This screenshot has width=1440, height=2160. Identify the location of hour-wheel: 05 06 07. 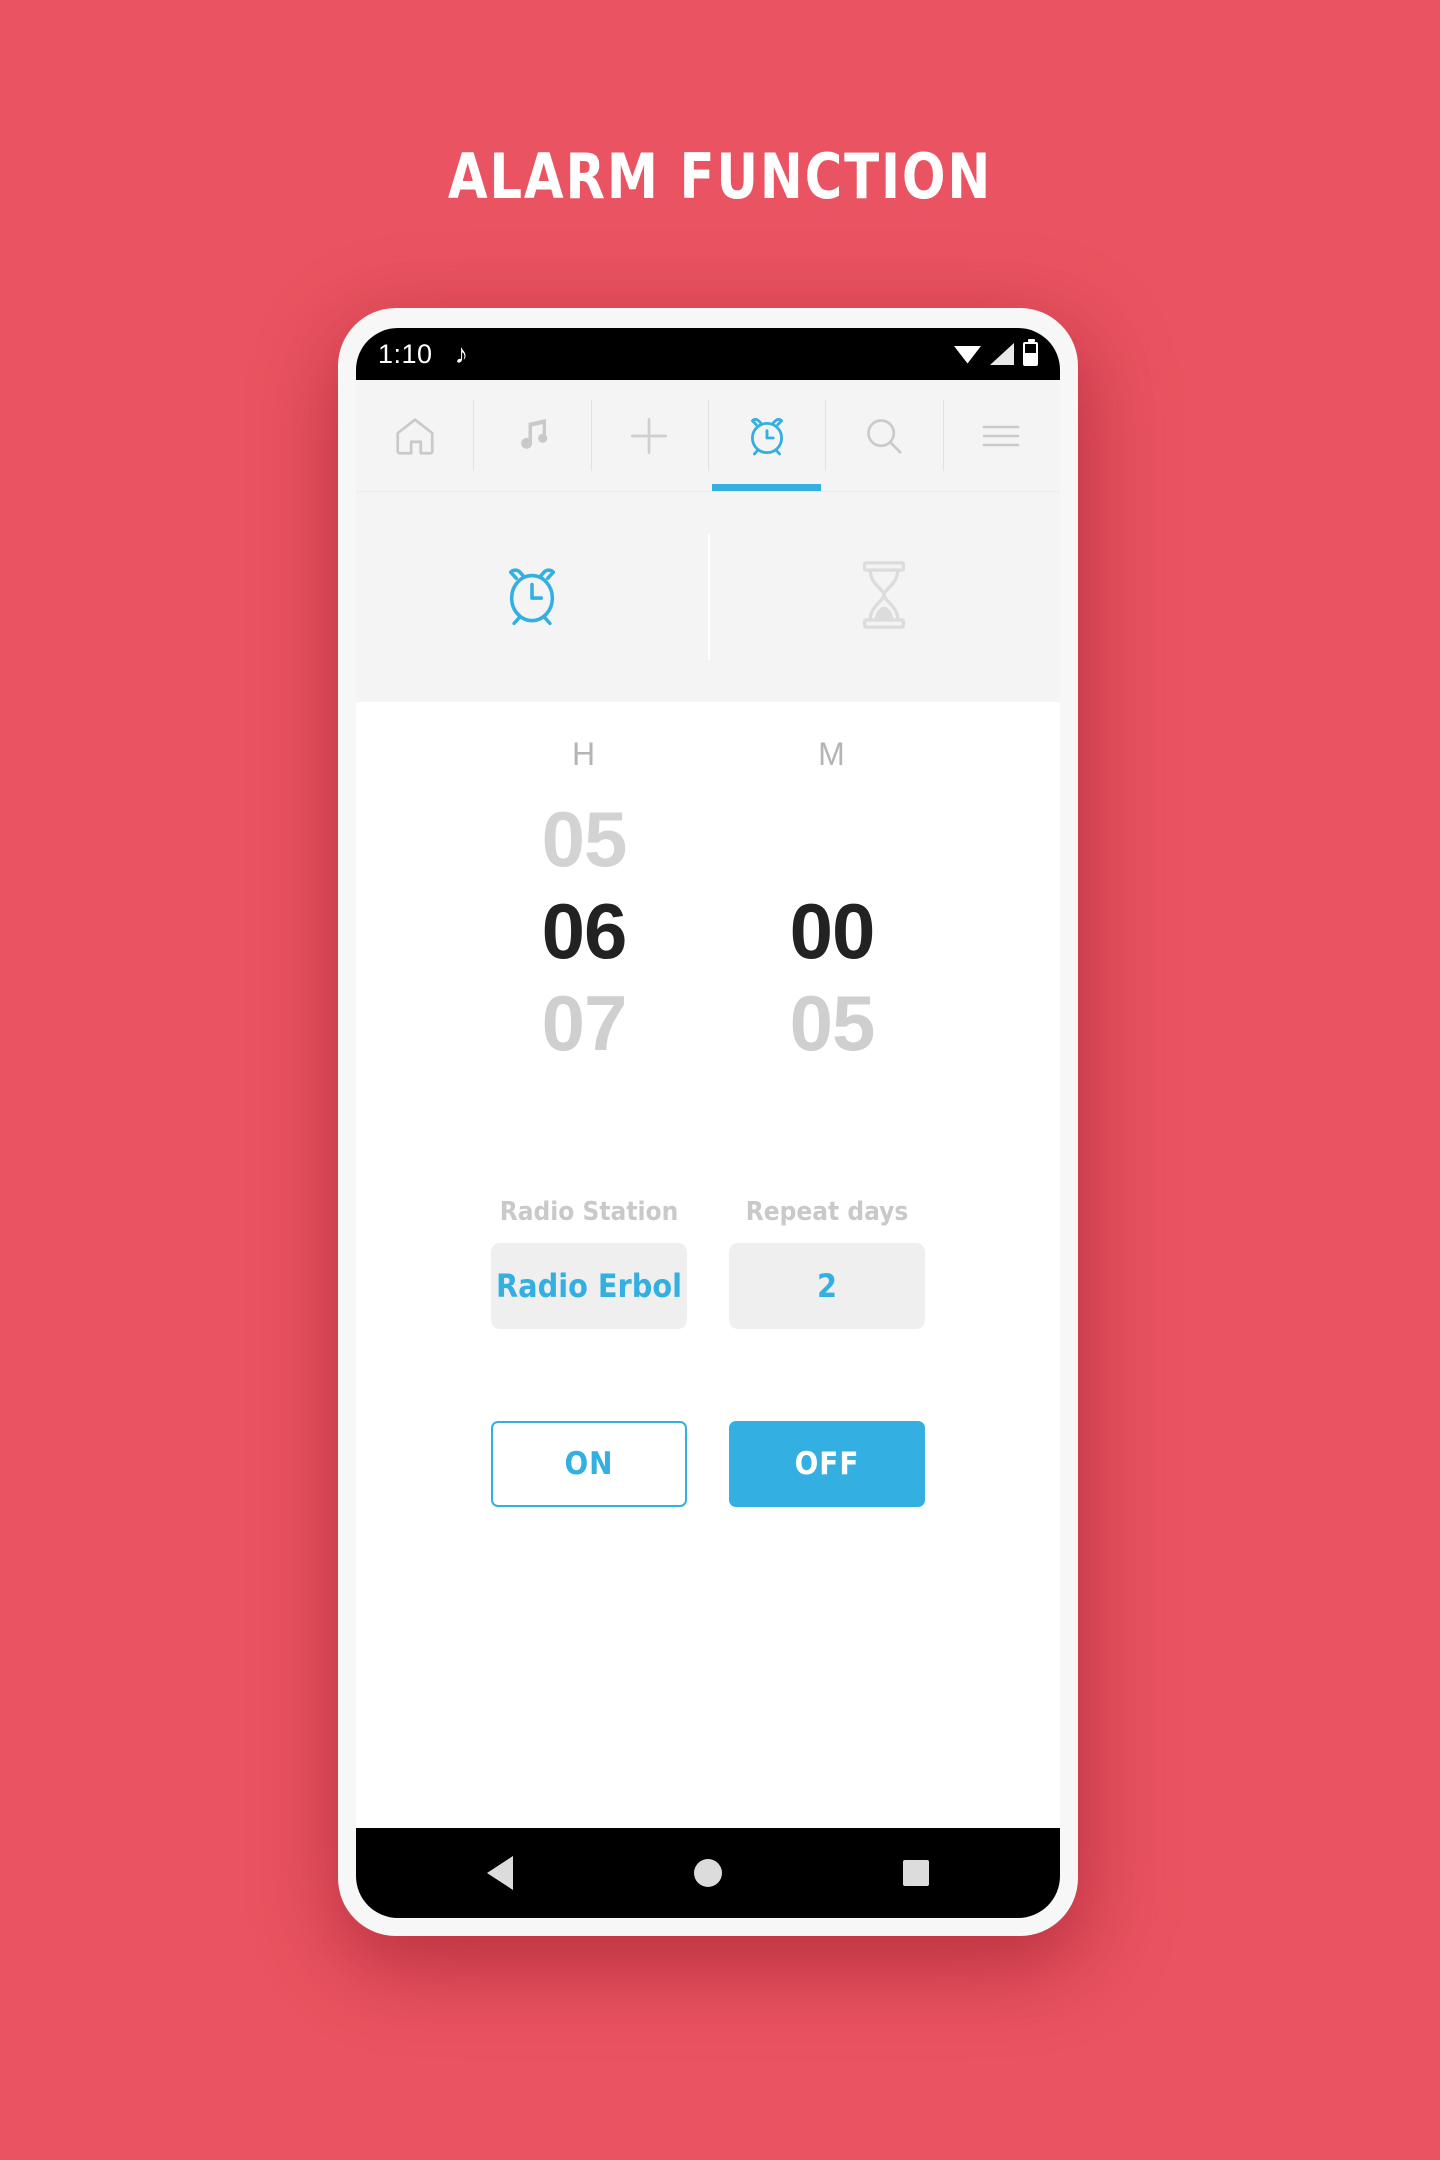
(584, 931).